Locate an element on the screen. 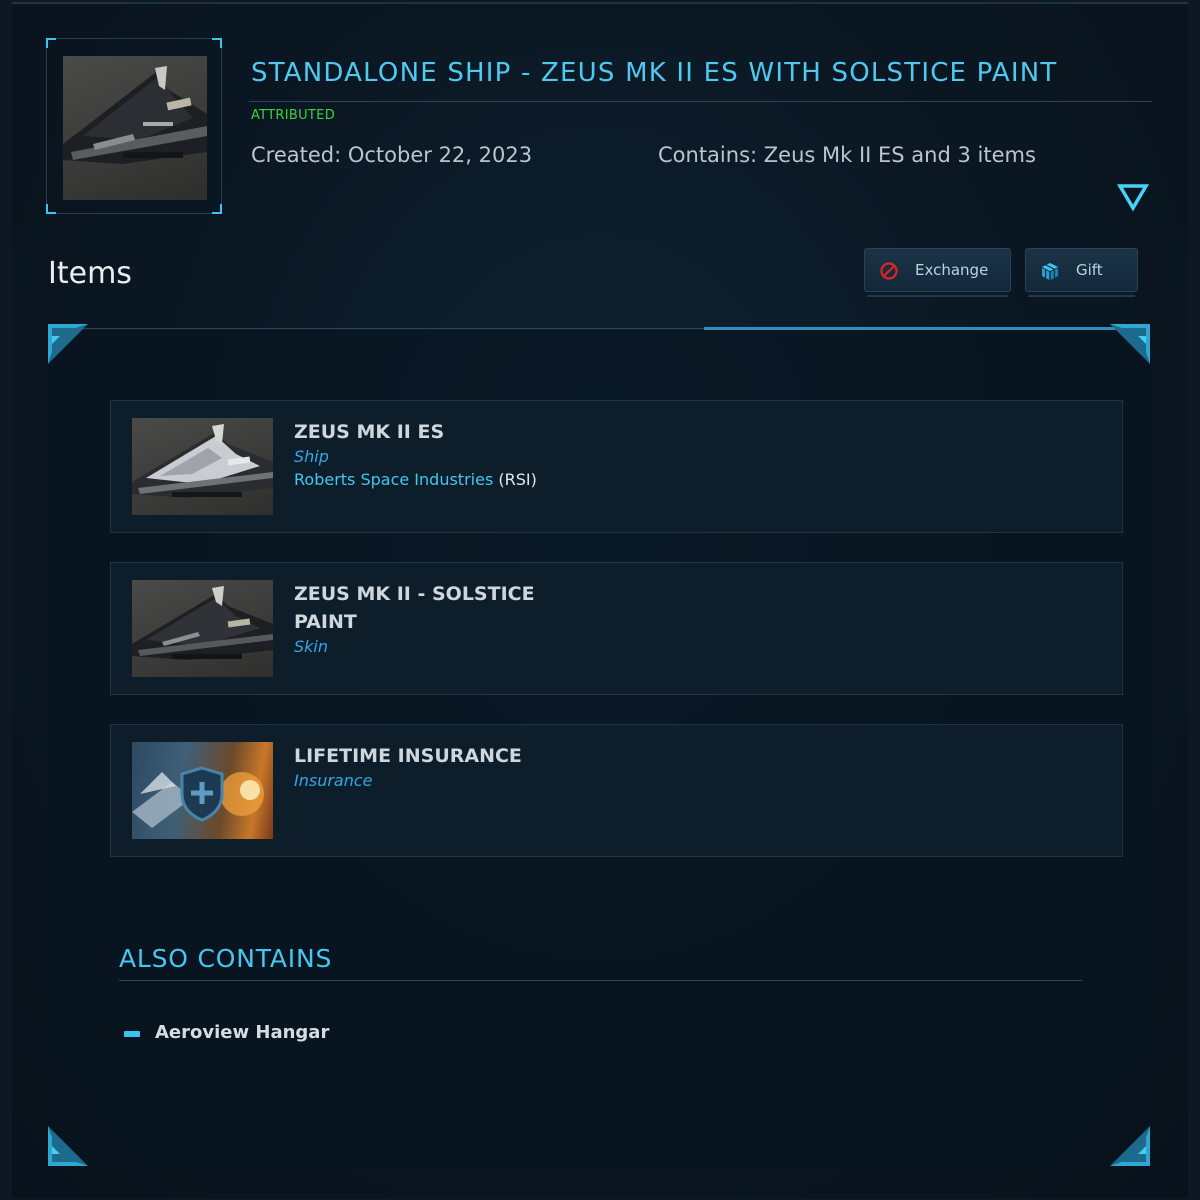  gift-box-icon is located at coordinates (1050, 271).